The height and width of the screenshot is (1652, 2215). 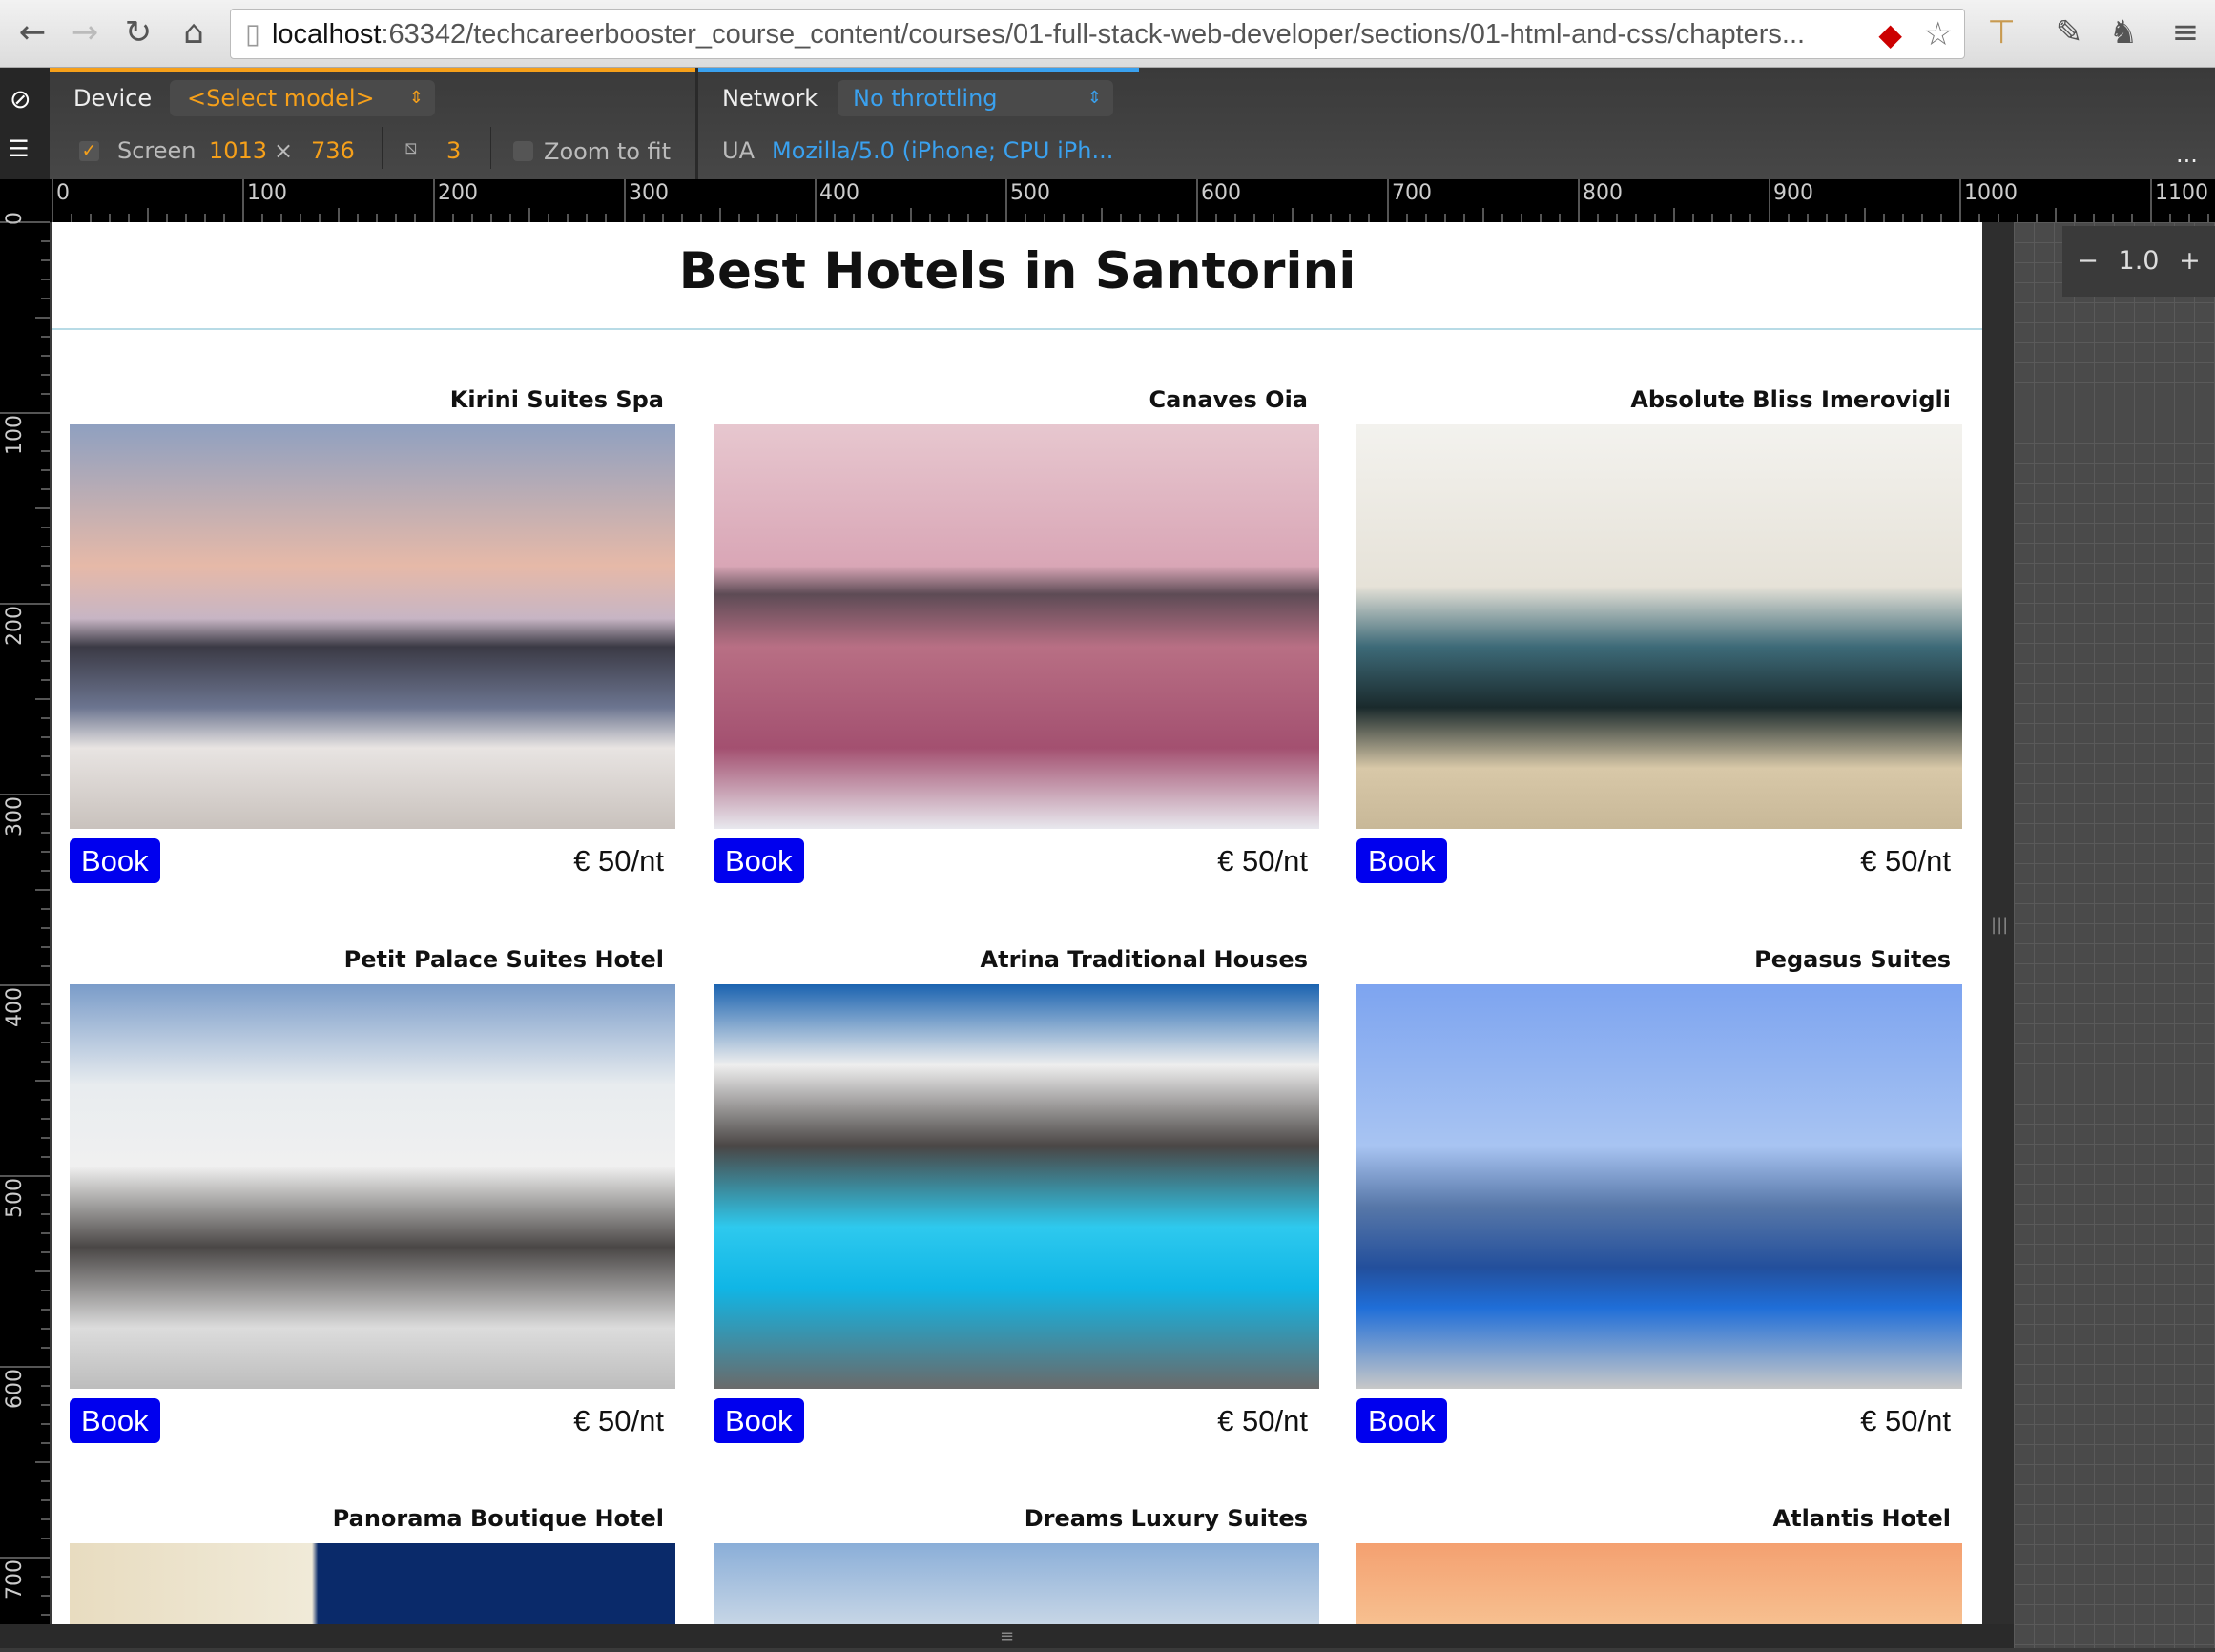 I want to click on zoom-in-button: +, so click(x=2190, y=261).